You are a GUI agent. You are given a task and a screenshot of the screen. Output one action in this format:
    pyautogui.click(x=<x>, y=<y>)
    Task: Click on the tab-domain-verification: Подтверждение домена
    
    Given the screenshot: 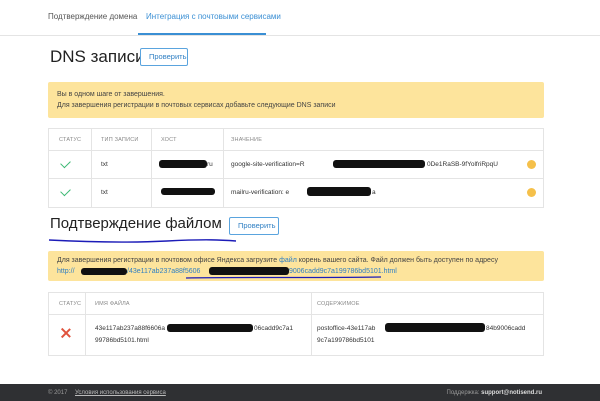 What is the action you would take?
    pyautogui.click(x=92, y=16)
    